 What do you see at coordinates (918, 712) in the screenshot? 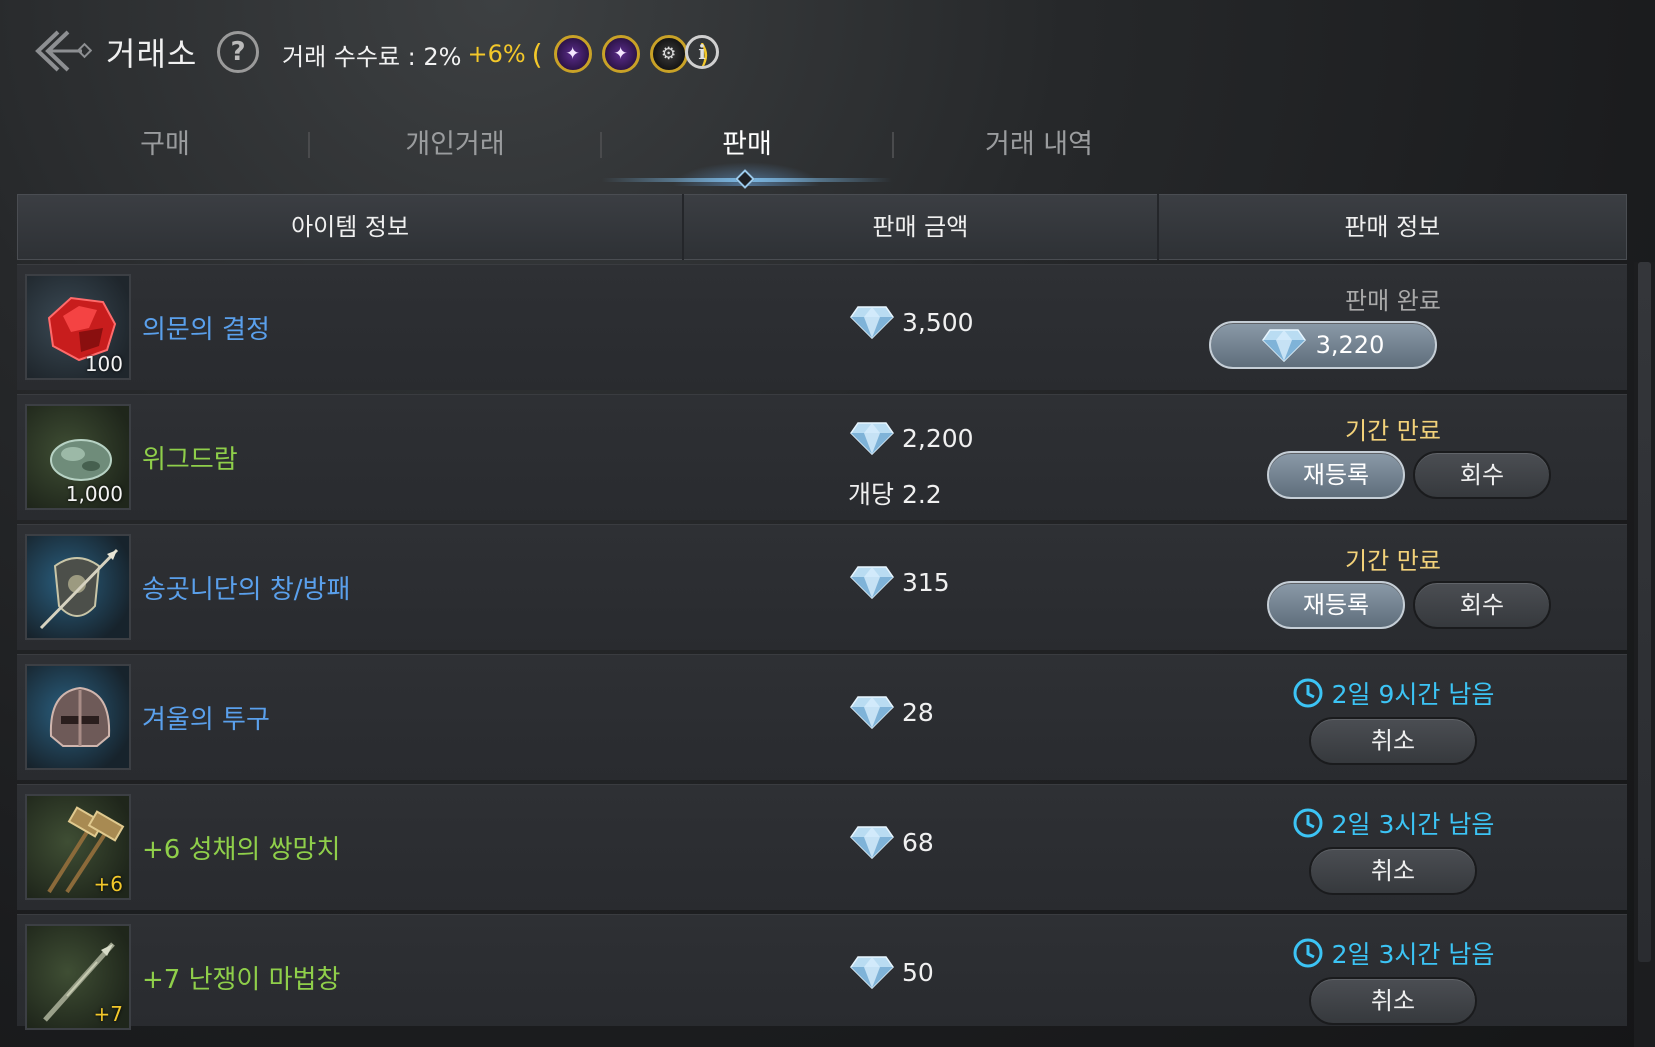
I see `price-value: 28` at bounding box center [918, 712].